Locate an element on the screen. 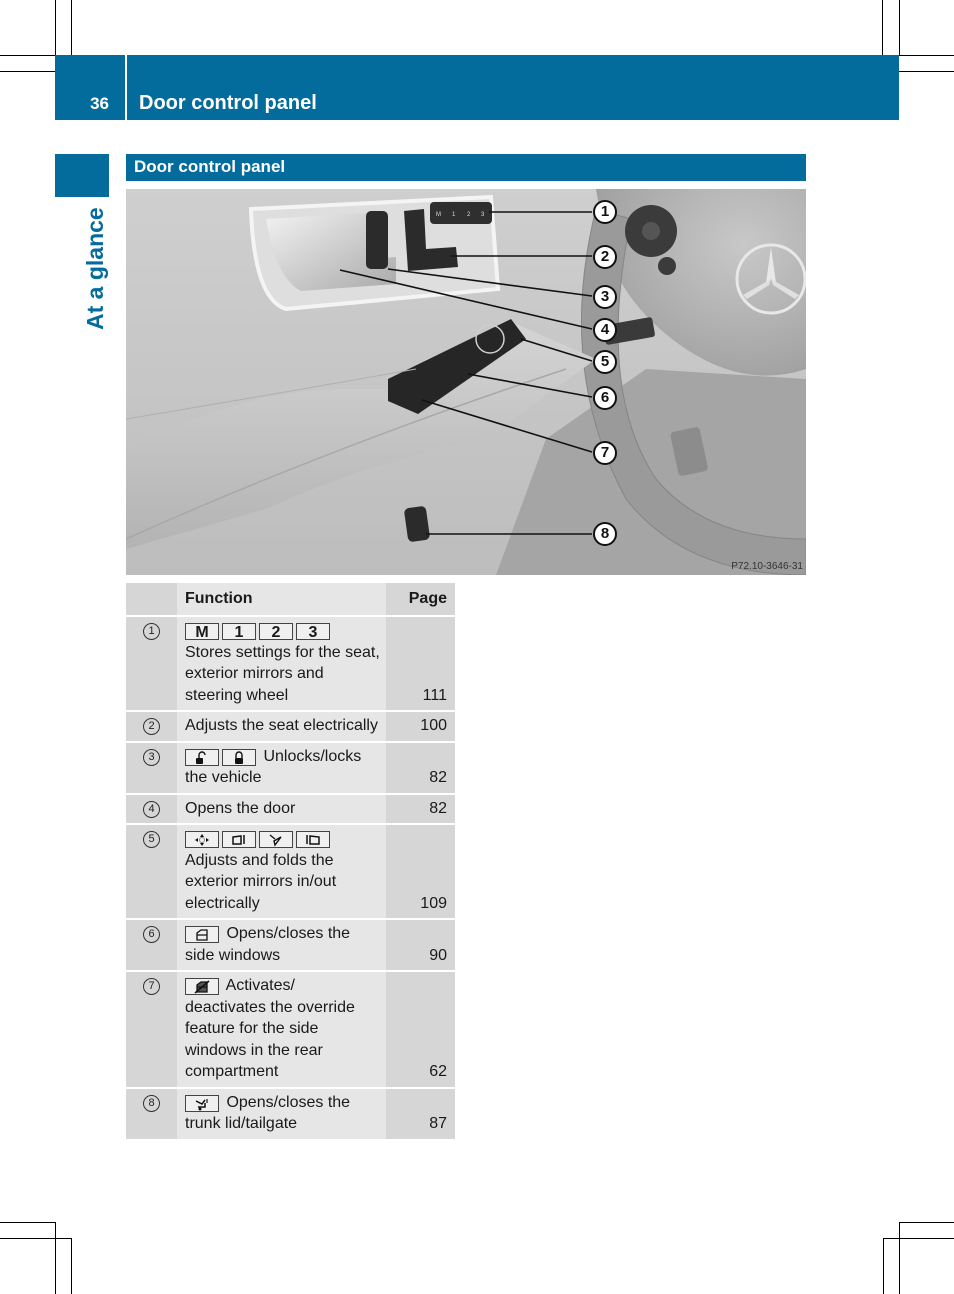  mirror-icons is located at coordinates (282, 839).